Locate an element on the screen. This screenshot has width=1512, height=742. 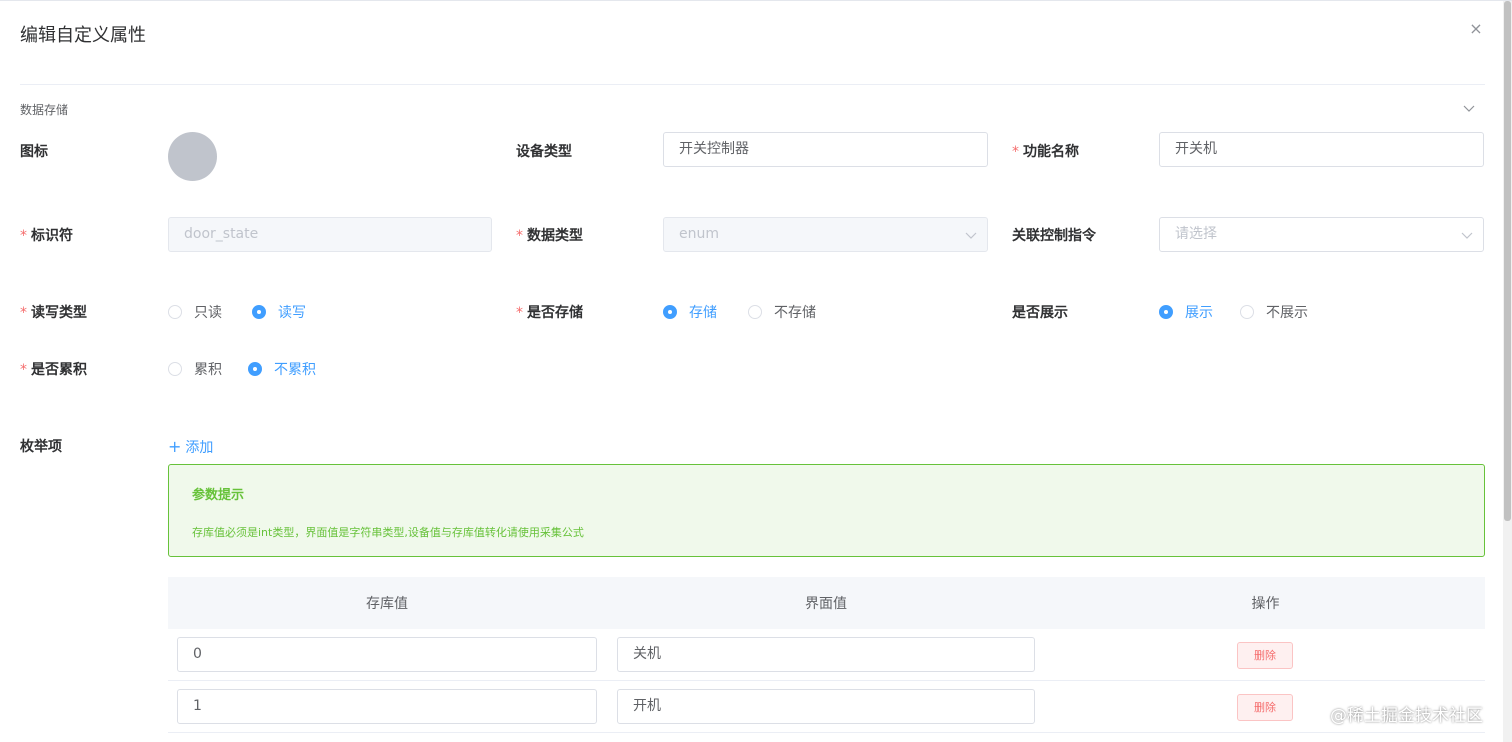
display-value-input: 开机 is located at coordinates (826, 706).